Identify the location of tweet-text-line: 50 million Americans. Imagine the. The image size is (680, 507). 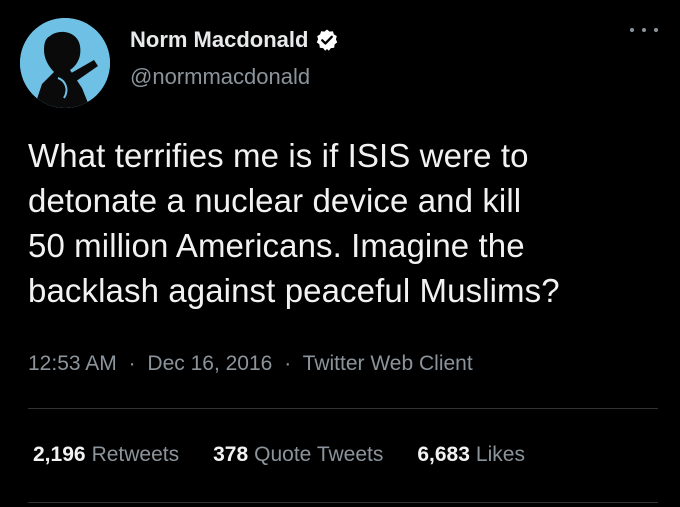
(276, 245).